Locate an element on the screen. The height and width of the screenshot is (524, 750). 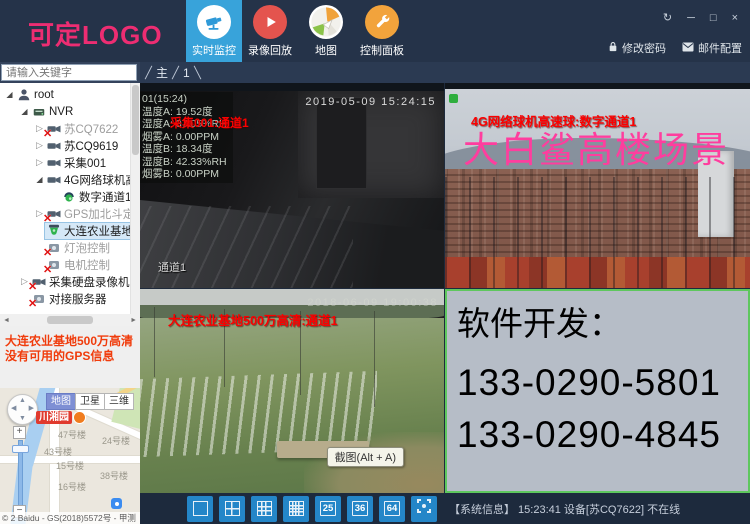
layout-fullscreen-button is located at coordinates (424, 508).